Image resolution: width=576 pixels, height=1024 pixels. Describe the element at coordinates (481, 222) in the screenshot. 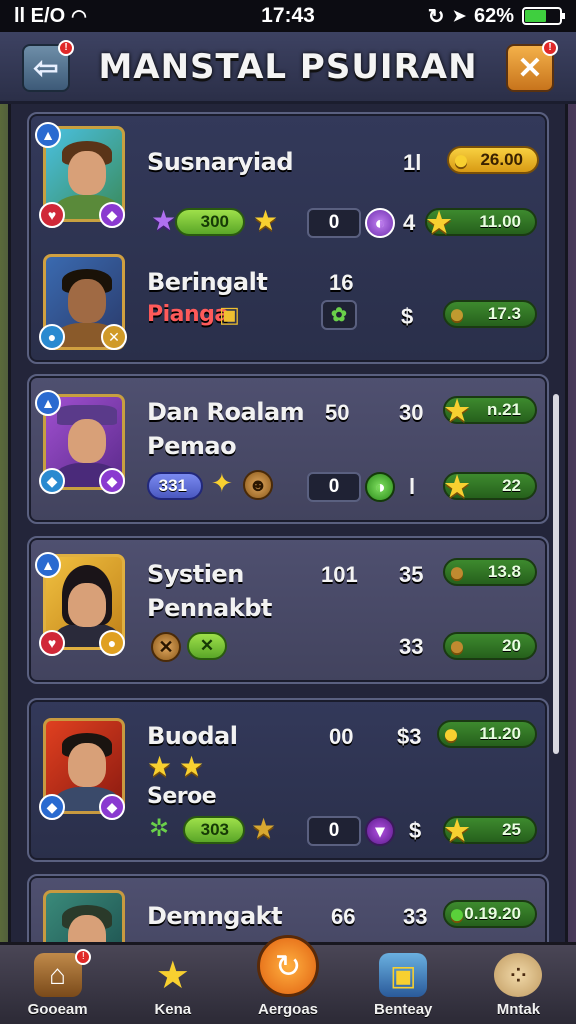

I see `reward-pill: ★ 11.00` at that location.